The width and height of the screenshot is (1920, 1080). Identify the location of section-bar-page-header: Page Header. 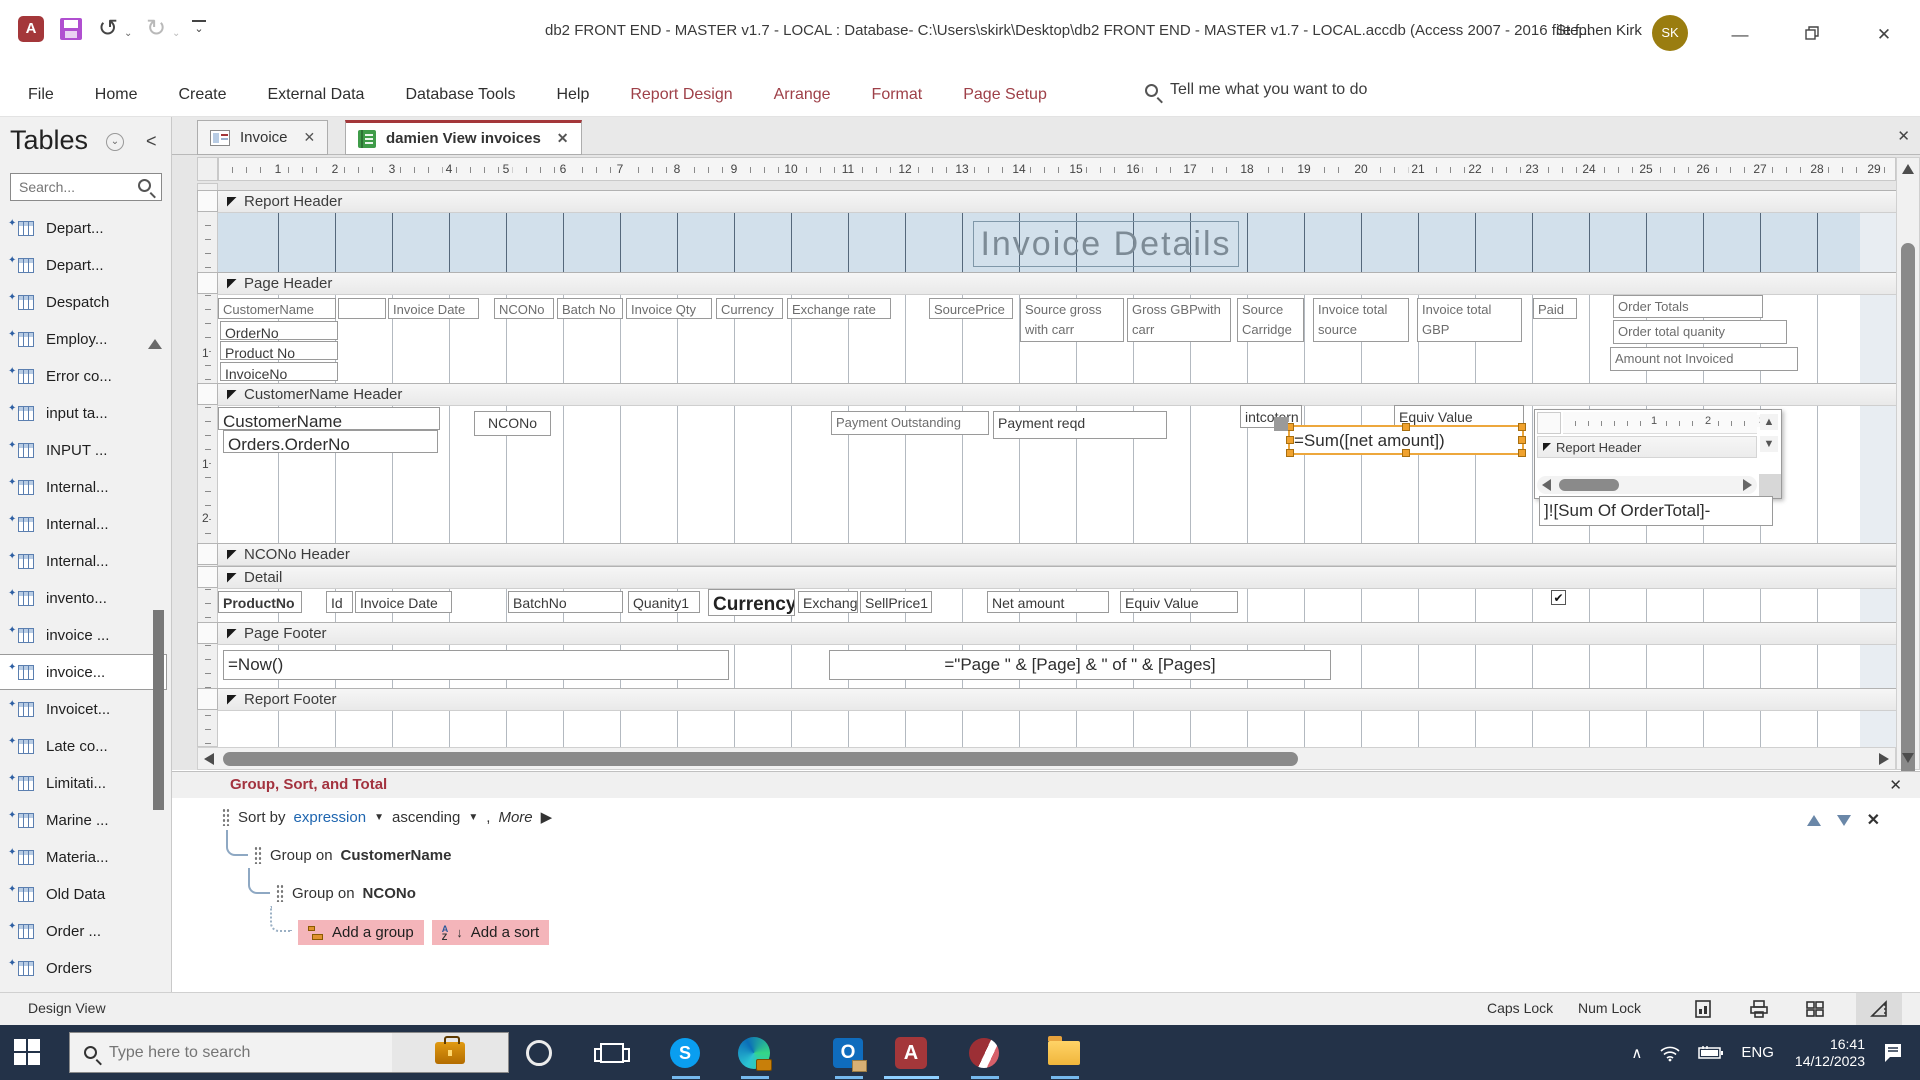
(1057, 283).